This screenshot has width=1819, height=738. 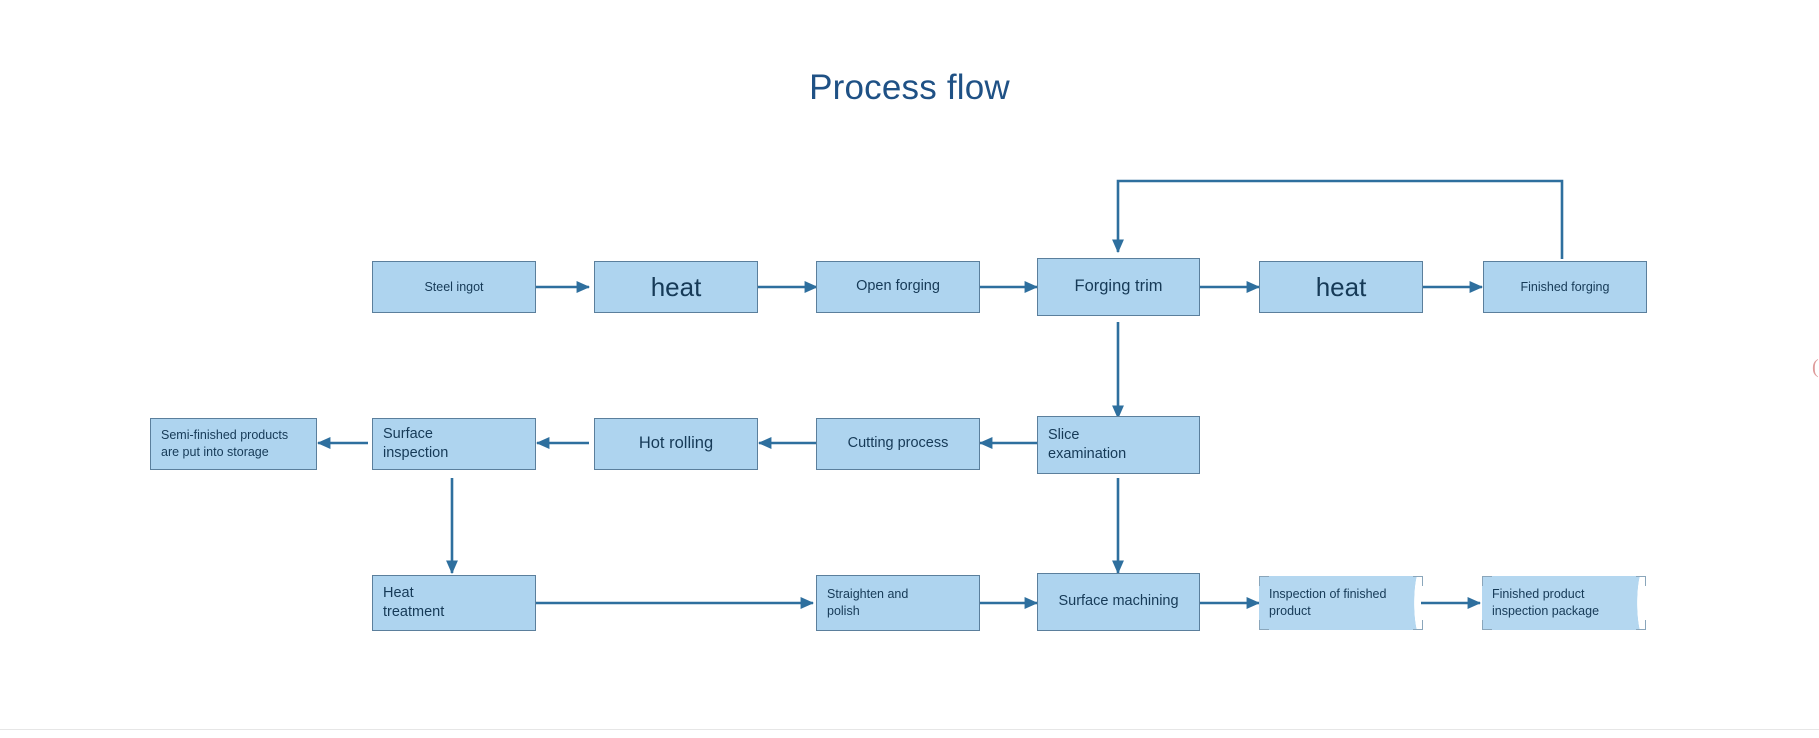 I want to click on node-finished-product-package: Finished product inspection package, so click(x=1564, y=603).